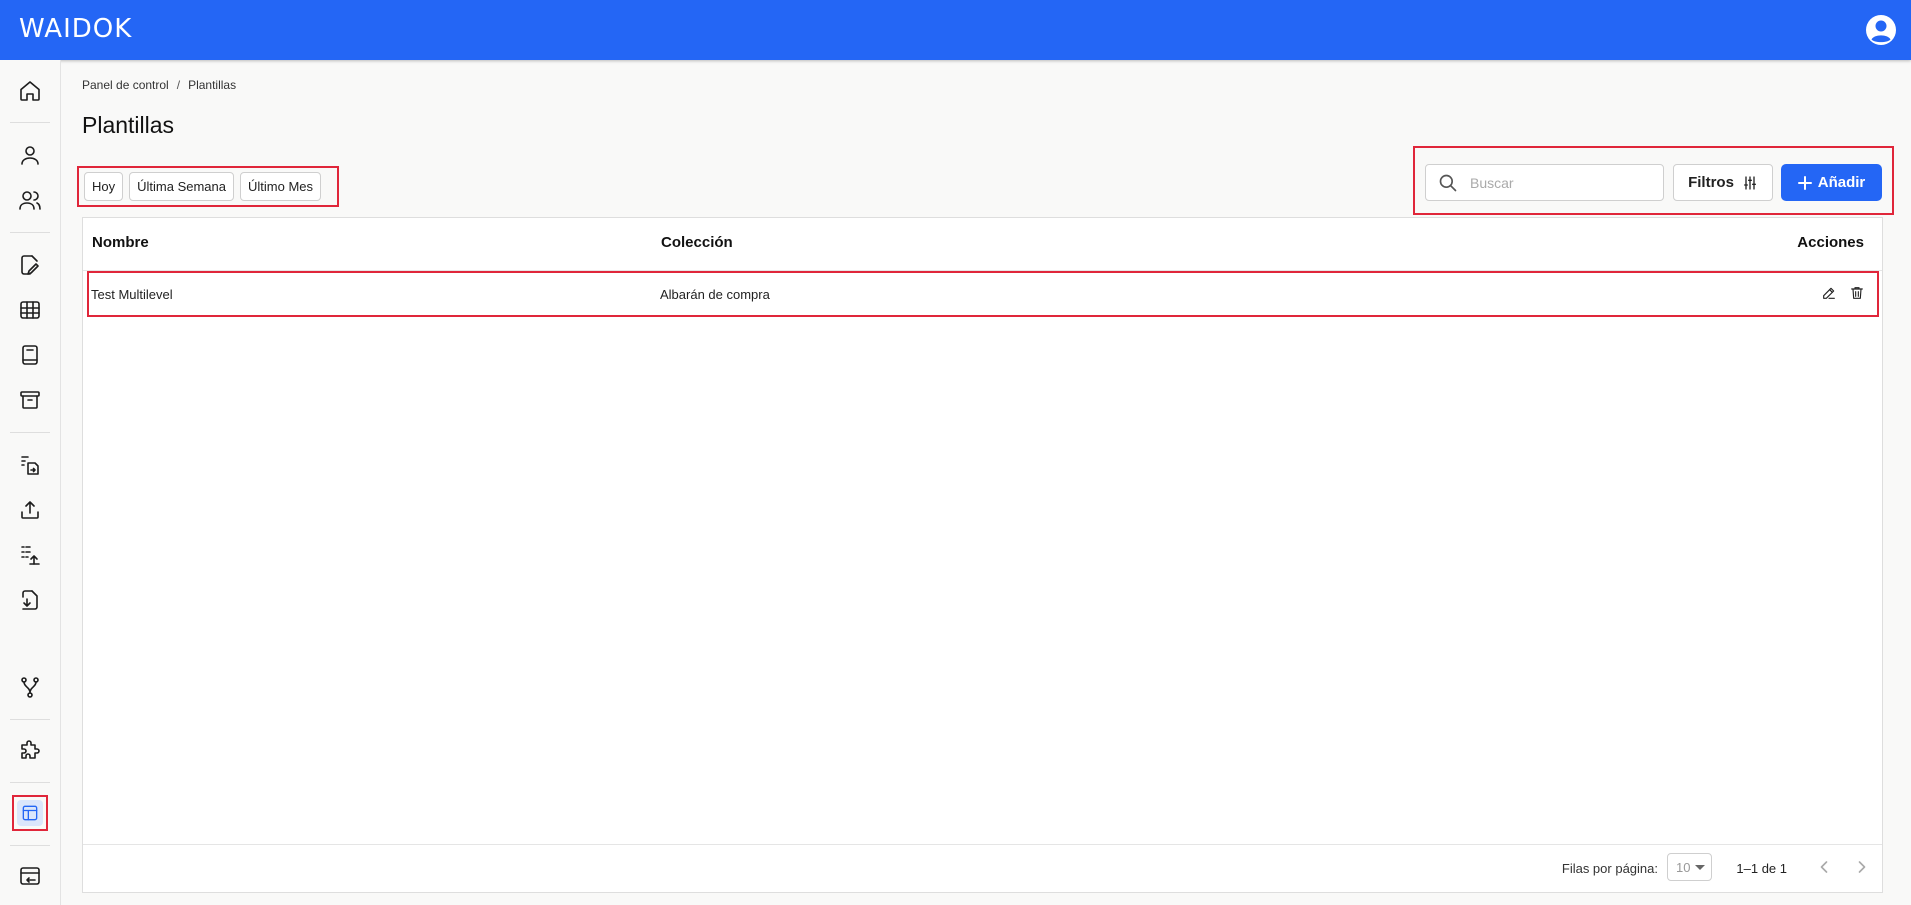 This screenshot has height=905, width=1911. I want to click on rows-per-page-label: Filas por página:, so click(1609, 868).